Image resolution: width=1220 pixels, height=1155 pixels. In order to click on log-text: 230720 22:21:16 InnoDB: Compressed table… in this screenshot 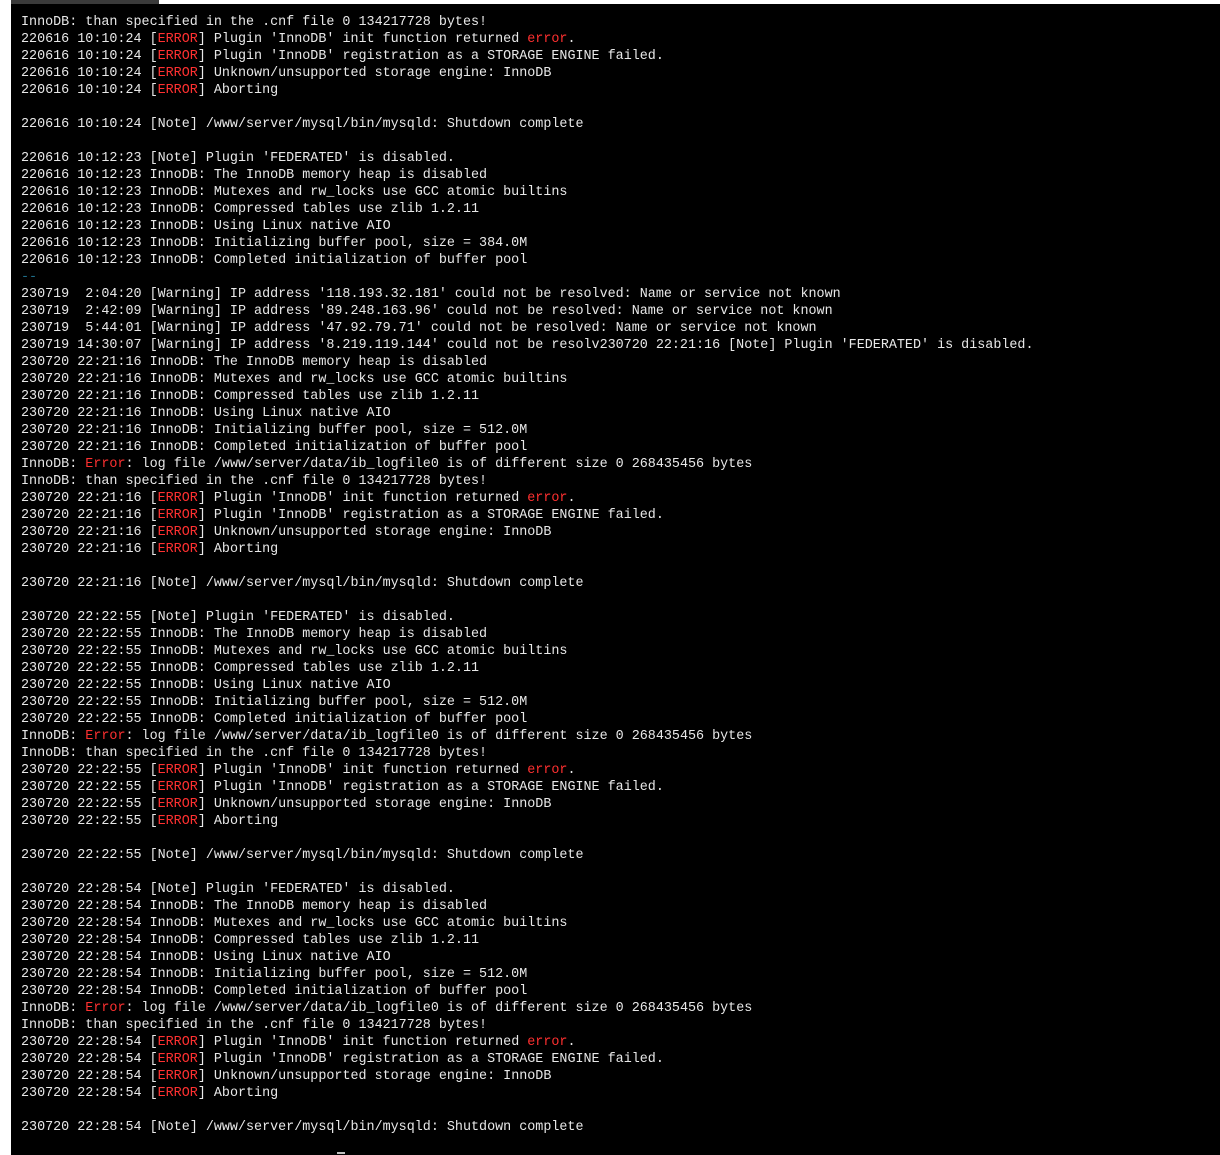, I will do `click(250, 396)`.